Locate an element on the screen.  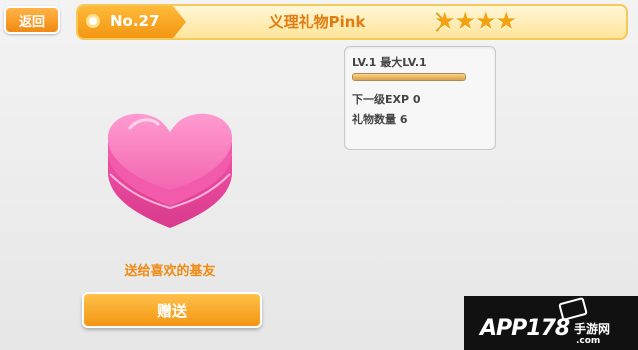
gift-number: No.27 is located at coordinates (135, 21).